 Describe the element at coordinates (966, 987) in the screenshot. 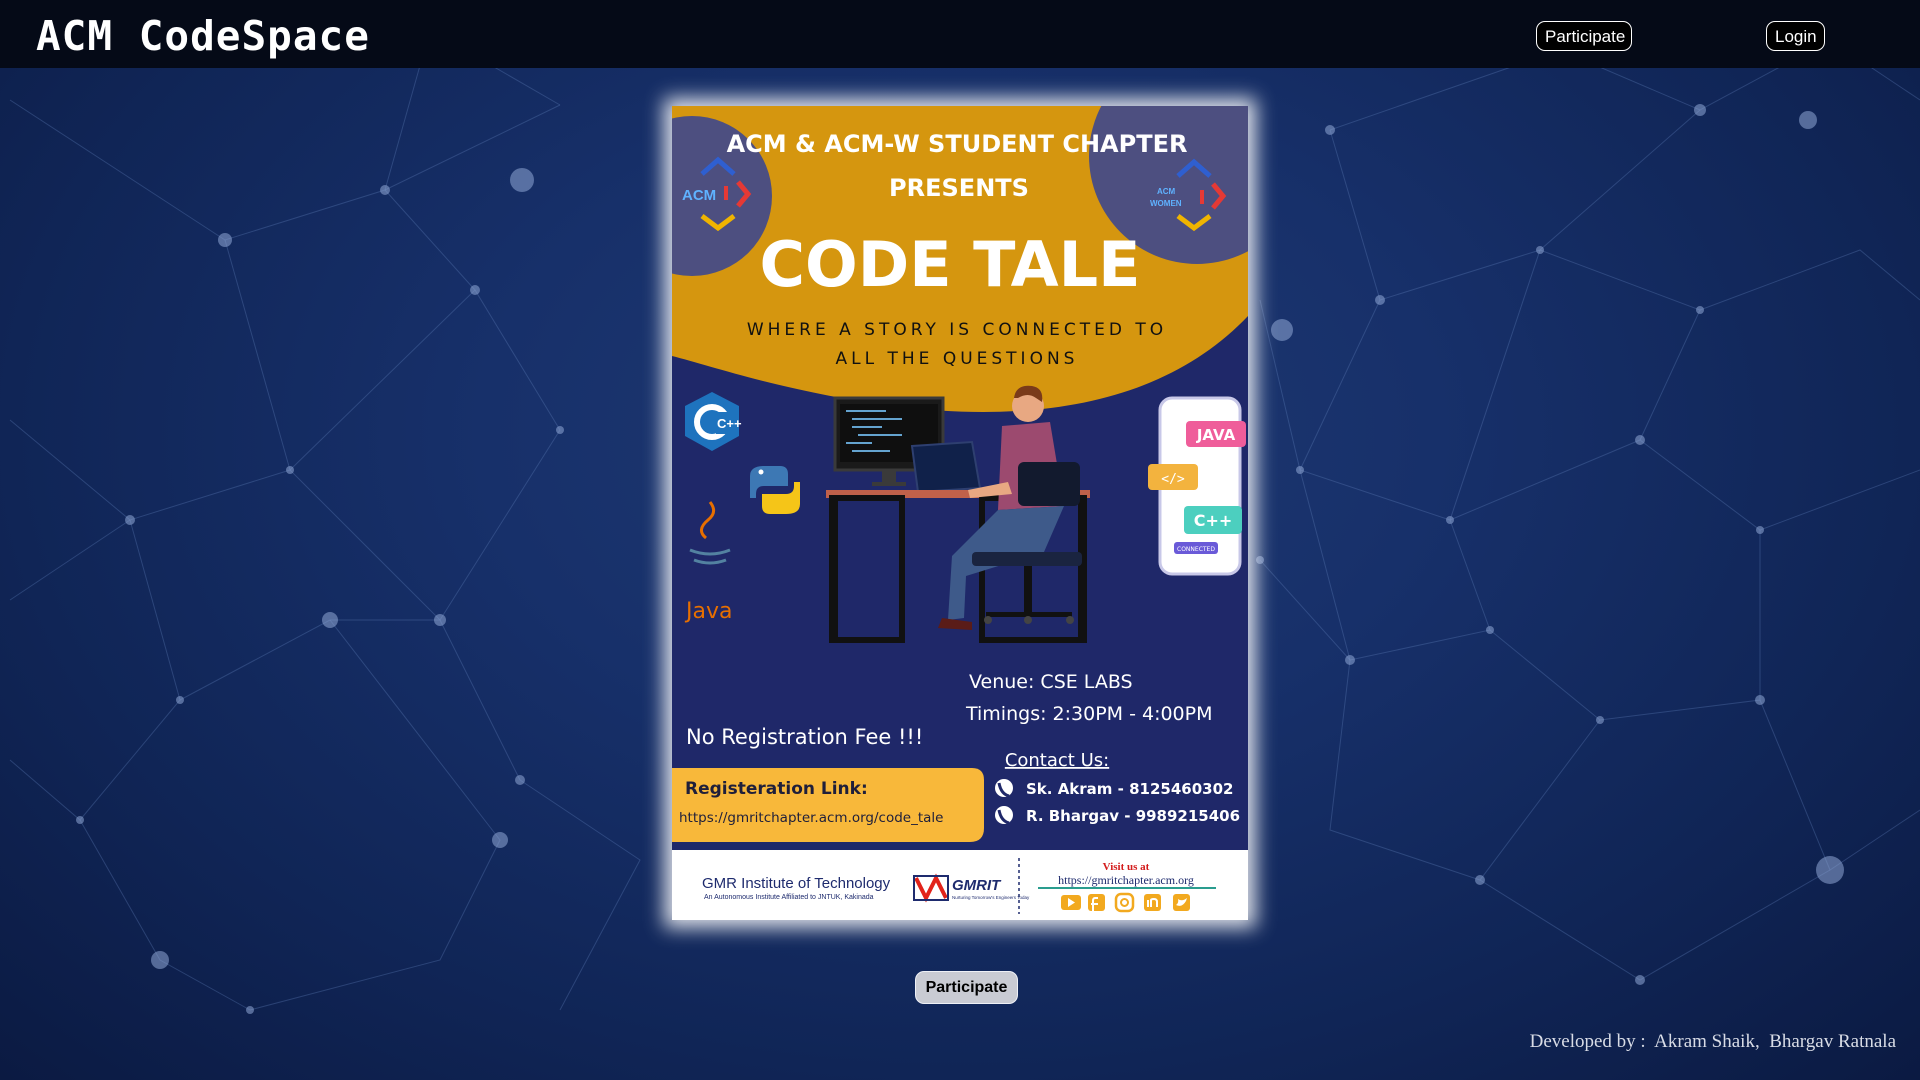

I see `participate-button: Participate` at that location.